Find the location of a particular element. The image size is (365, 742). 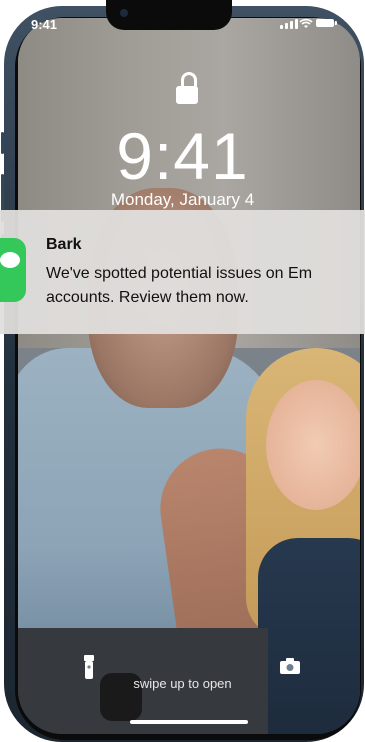

home-indicator is located at coordinates (189, 722).